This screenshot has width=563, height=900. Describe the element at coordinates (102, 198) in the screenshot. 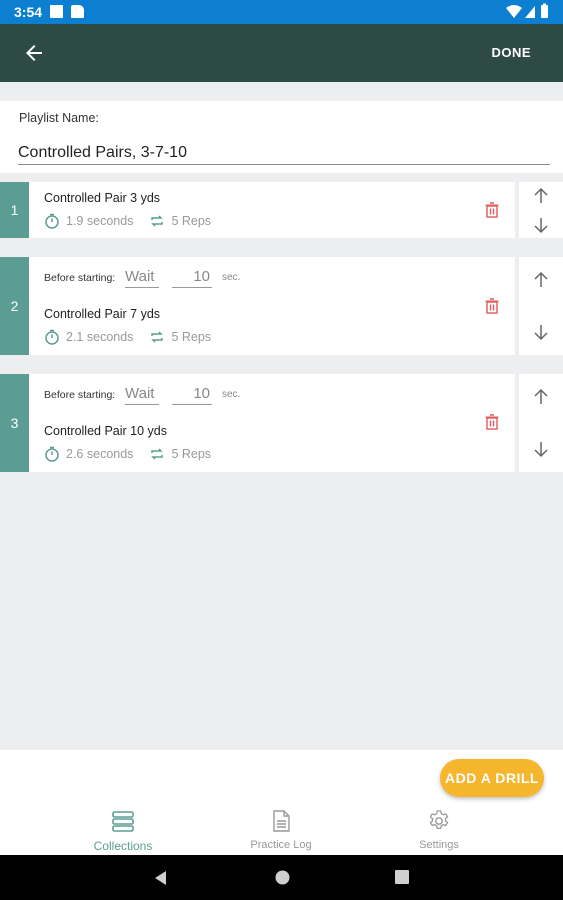

I see `drill-name: Controlled Pair 3 yds` at that location.